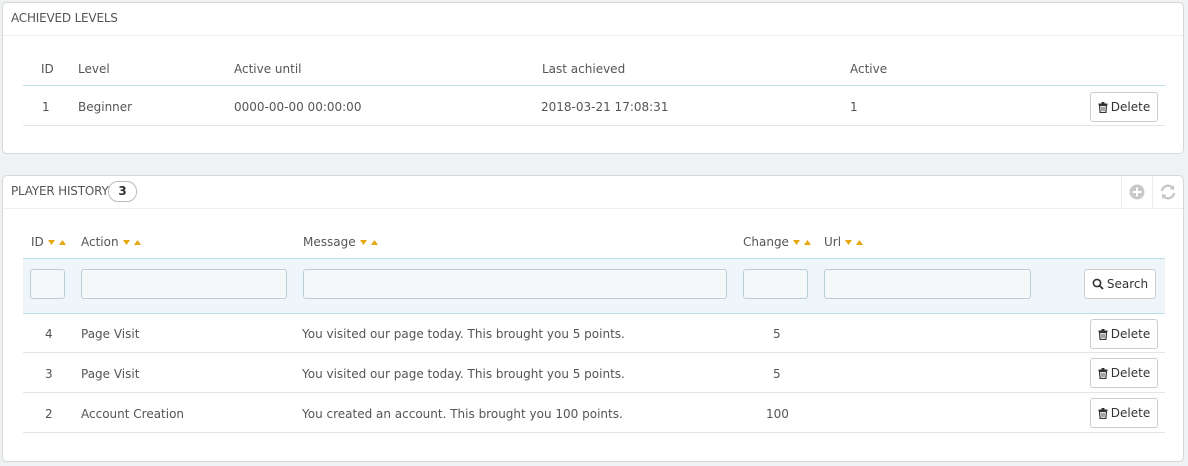  I want to click on column-header-level: Level, so click(94, 69).